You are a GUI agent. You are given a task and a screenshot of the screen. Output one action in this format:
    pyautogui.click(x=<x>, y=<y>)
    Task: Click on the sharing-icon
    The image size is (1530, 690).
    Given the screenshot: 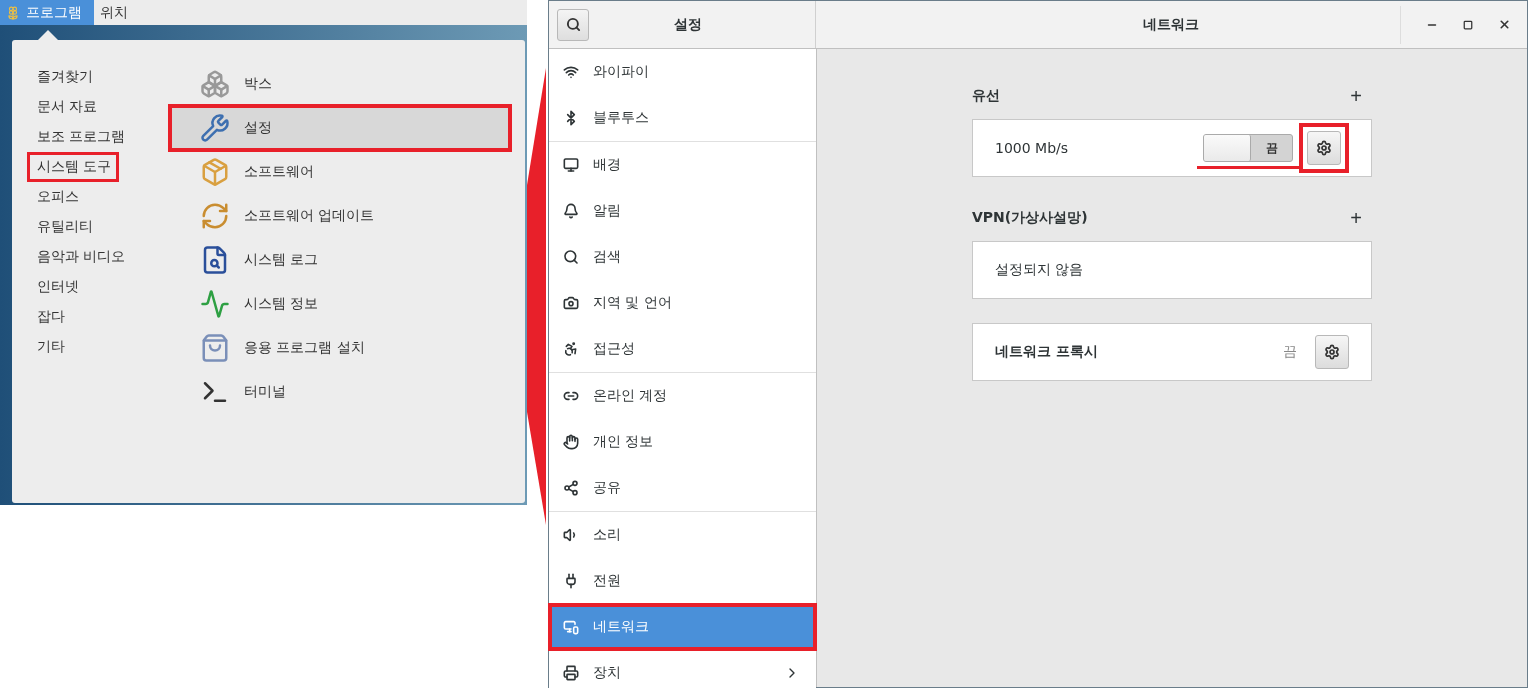 What is the action you would take?
    pyautogui.click(x=571, y=488)
    